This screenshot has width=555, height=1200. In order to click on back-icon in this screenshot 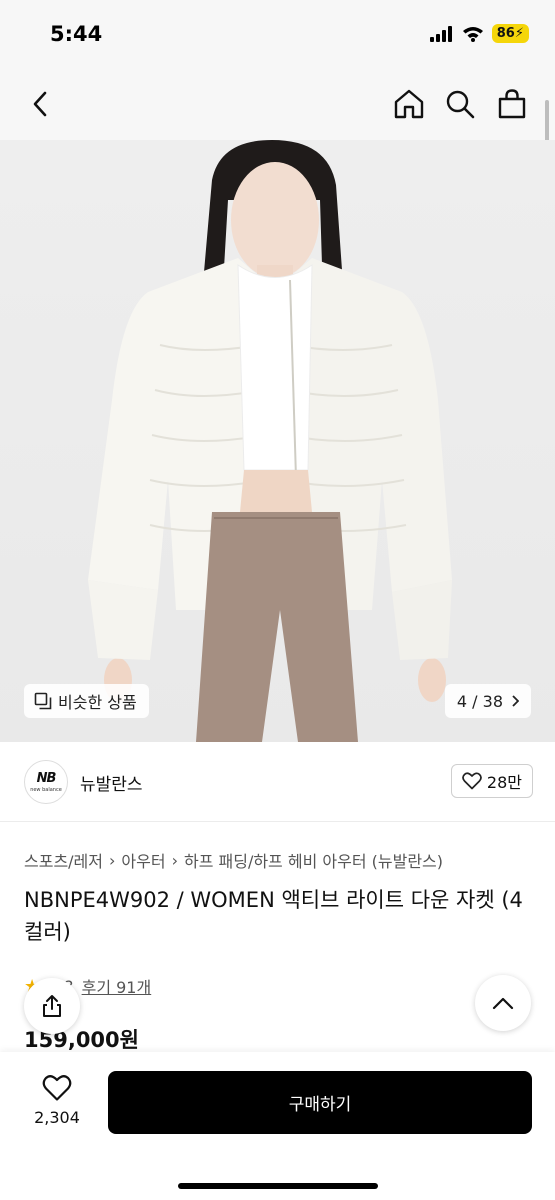, I will do `click(40, 104)`.